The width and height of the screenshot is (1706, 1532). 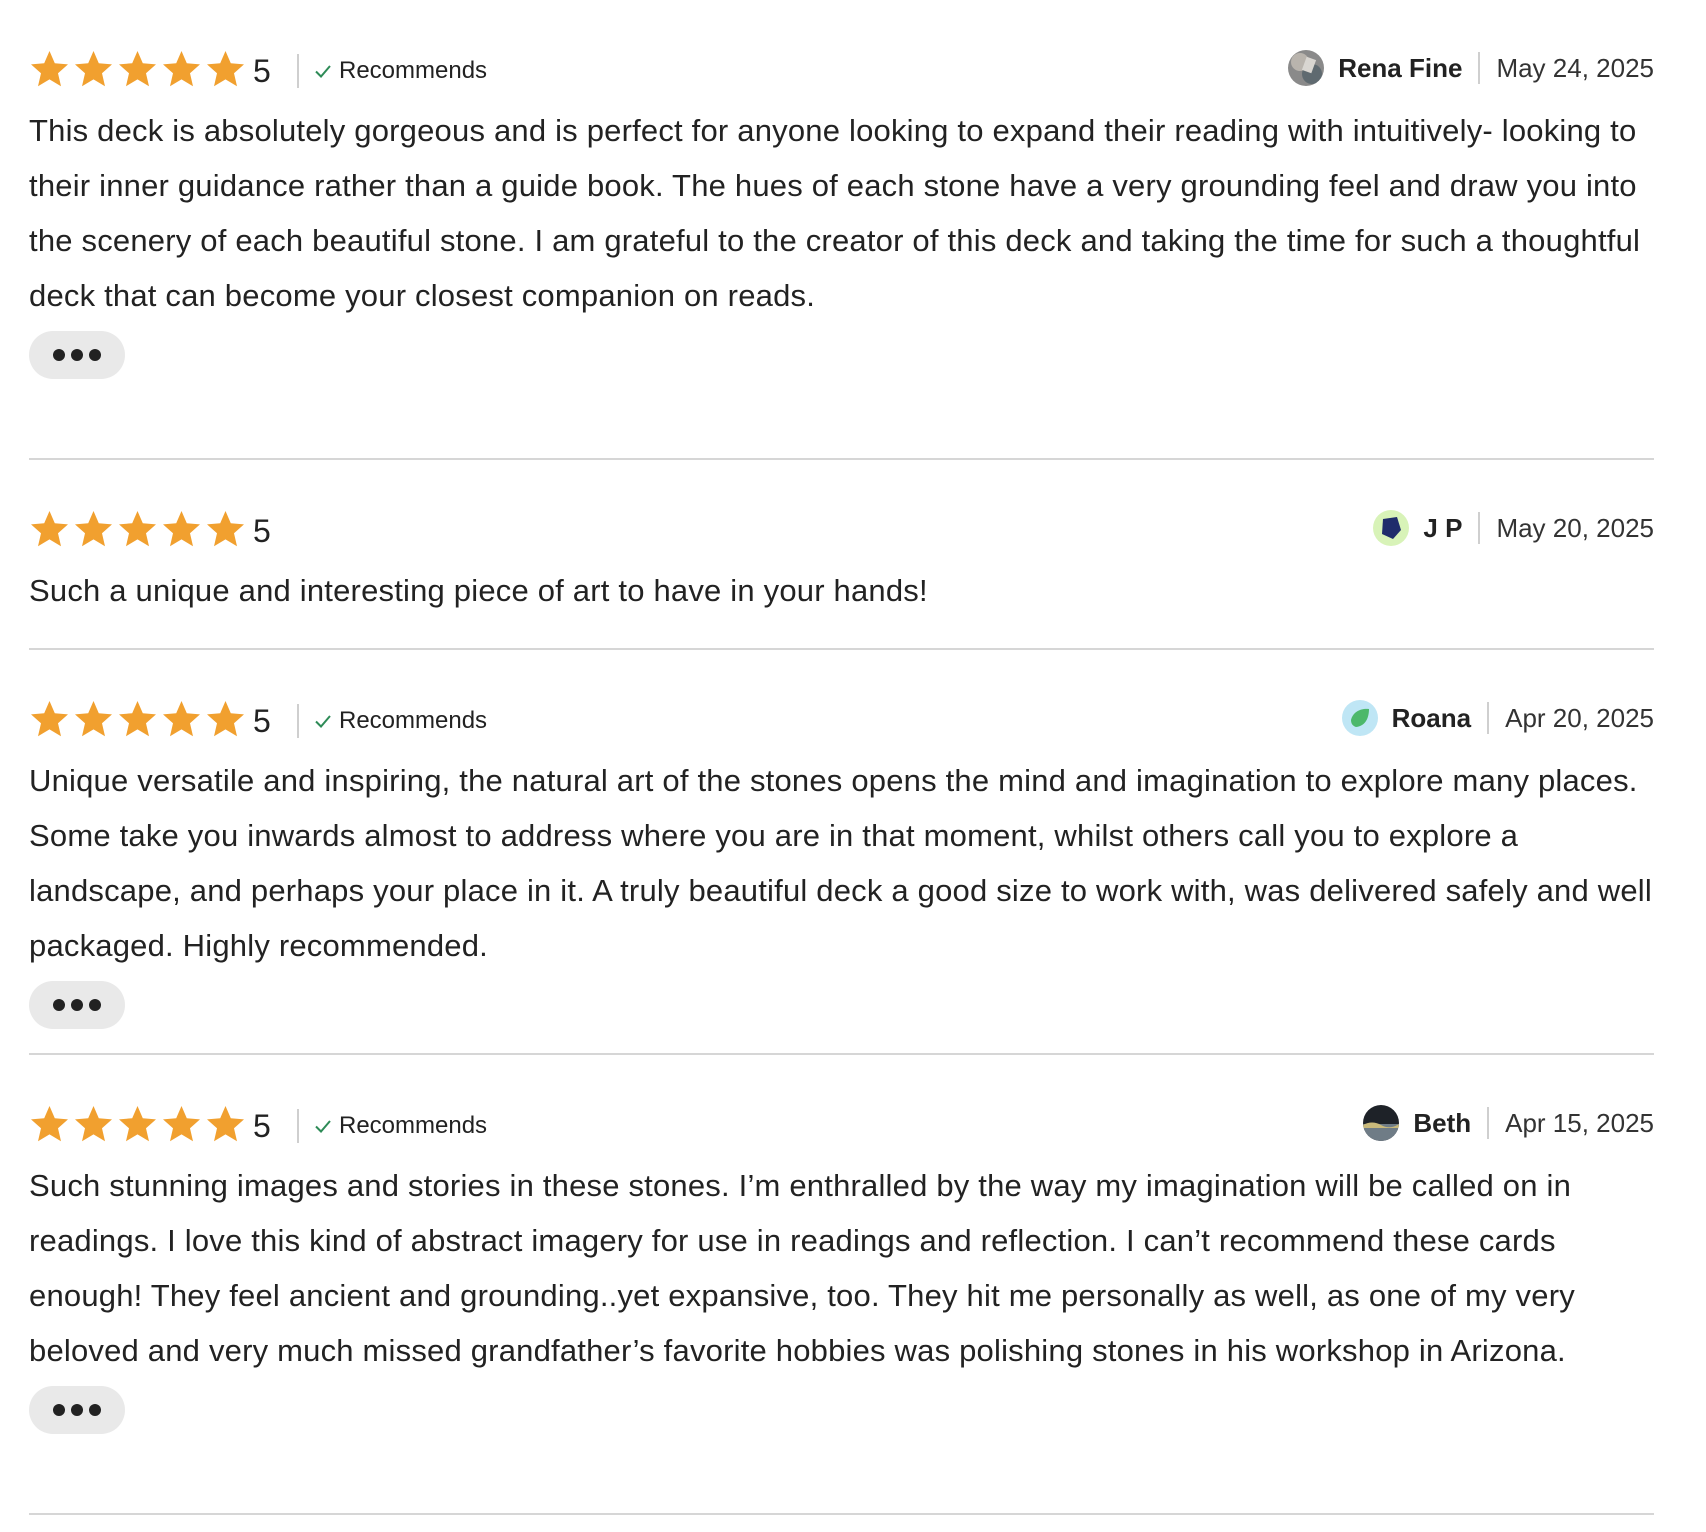 I want to click on reviewer-name: Roana, so click(x=1439, y=718).